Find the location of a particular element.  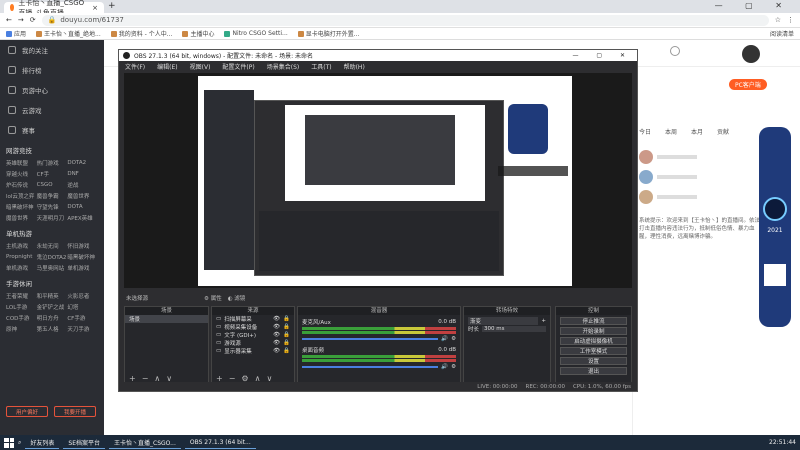

control-button: 退出 is located at coordinates (593, 371).